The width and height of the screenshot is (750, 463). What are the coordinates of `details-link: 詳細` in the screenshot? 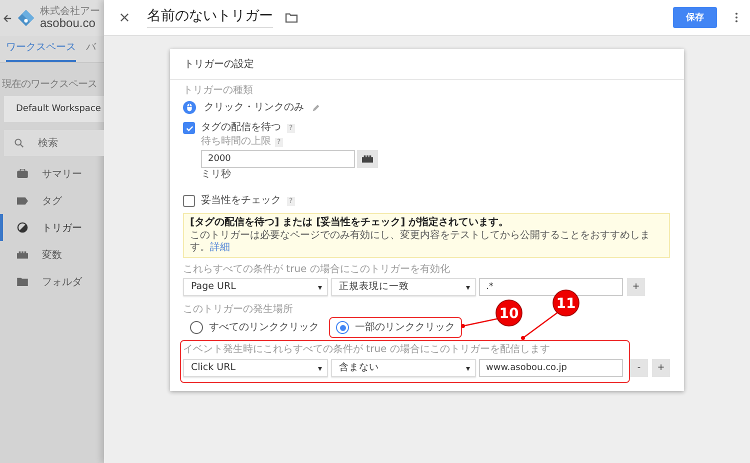 It's located at (220, 247).